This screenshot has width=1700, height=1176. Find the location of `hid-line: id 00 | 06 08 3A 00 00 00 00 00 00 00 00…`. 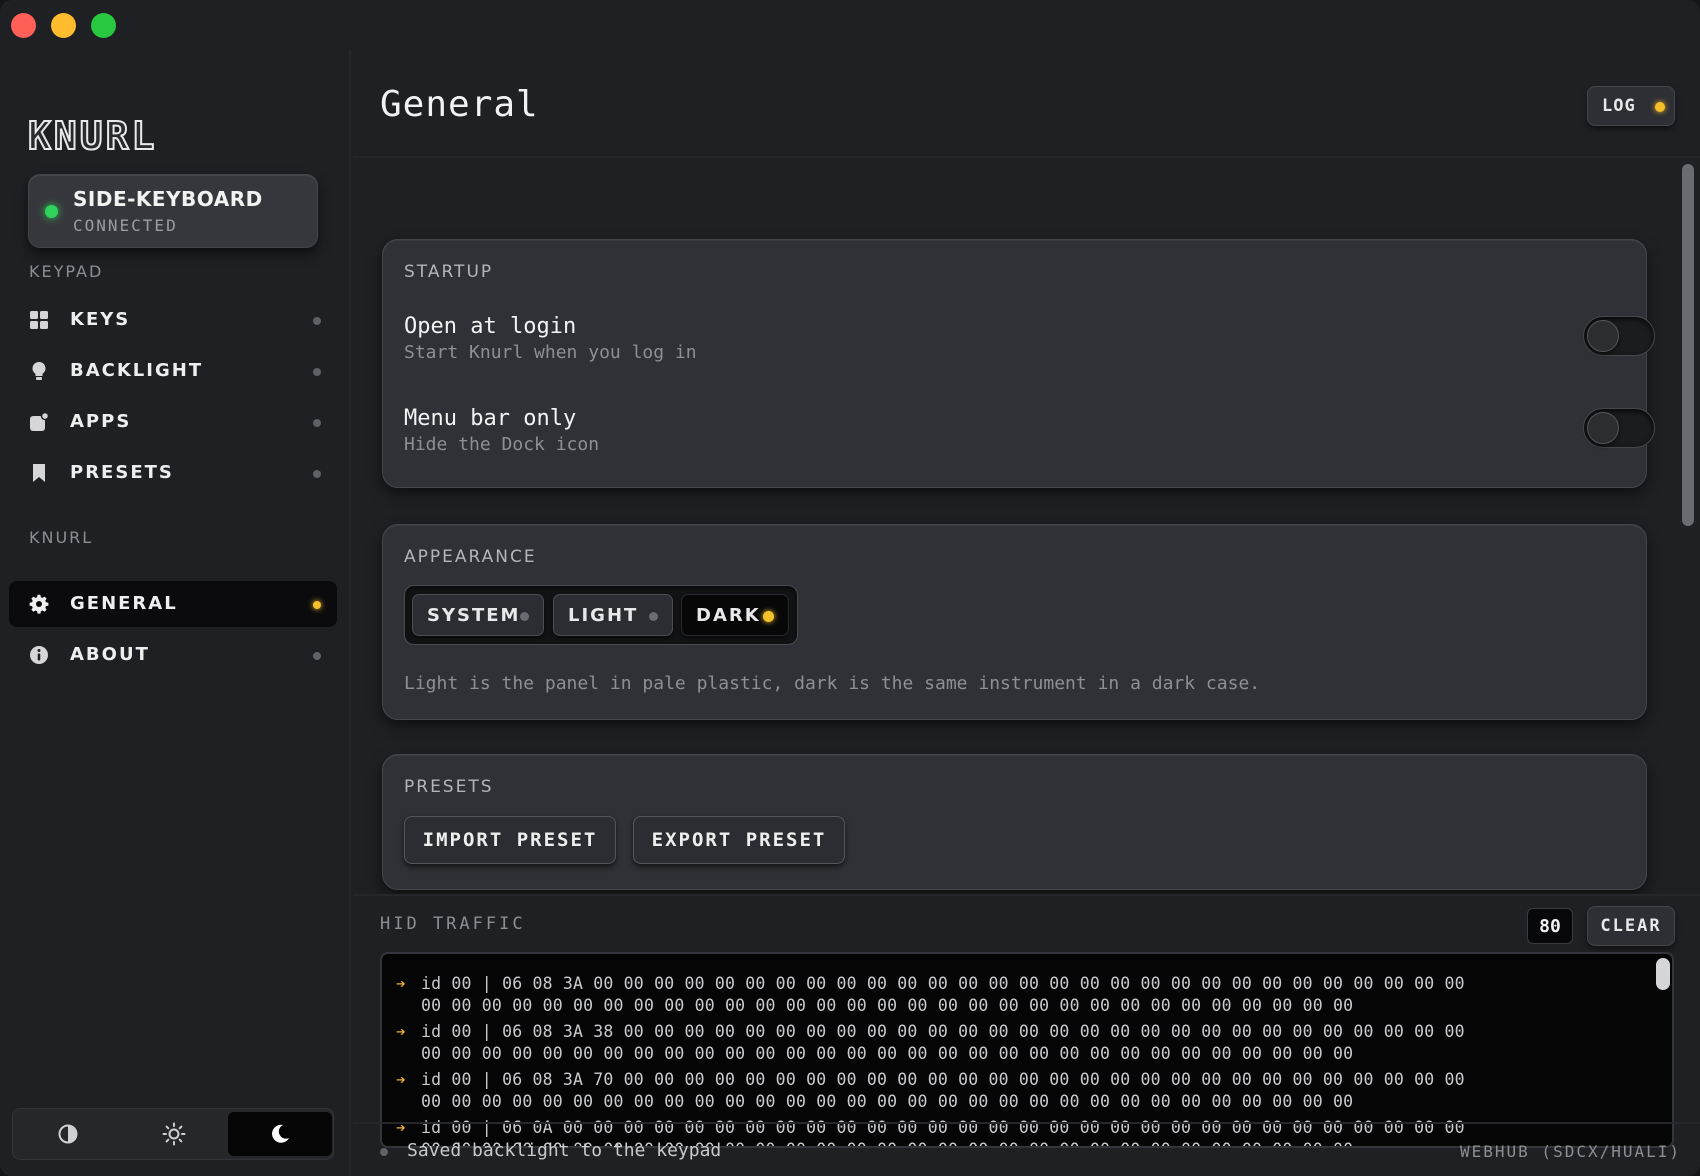

hid-line: id 00 | 06 08 3A 00 00 00 00 00 00 00 00… is located at coordinates (943, 983).